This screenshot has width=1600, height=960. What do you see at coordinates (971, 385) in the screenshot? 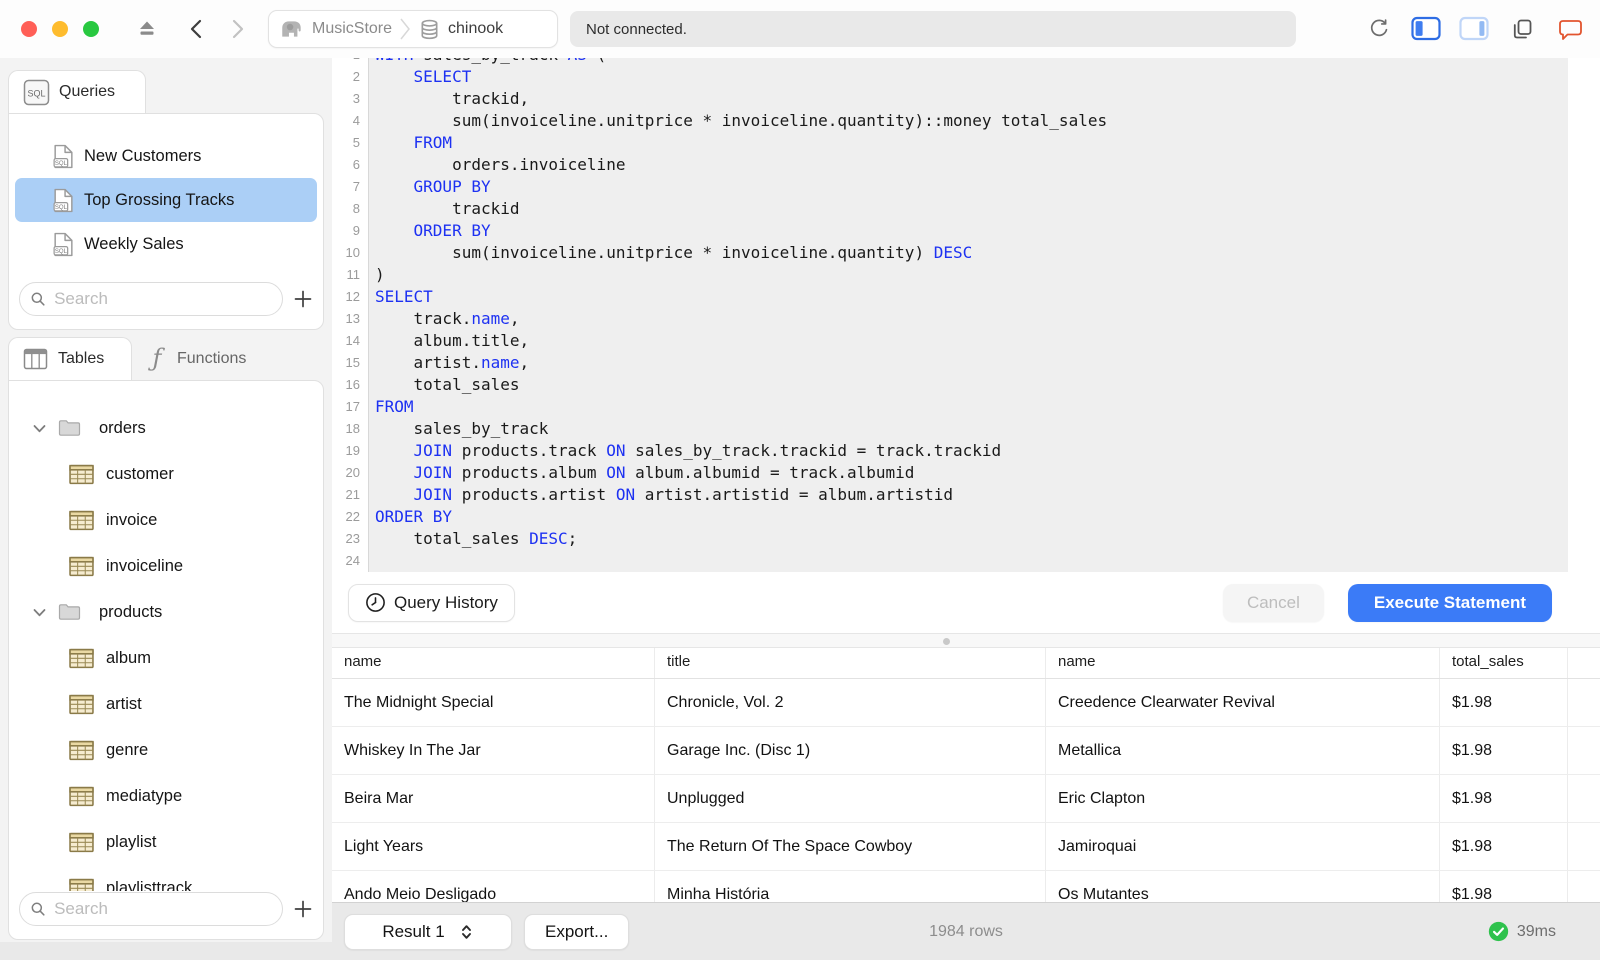
I see `code-line: total_sales` at bounding box center [971, 385].